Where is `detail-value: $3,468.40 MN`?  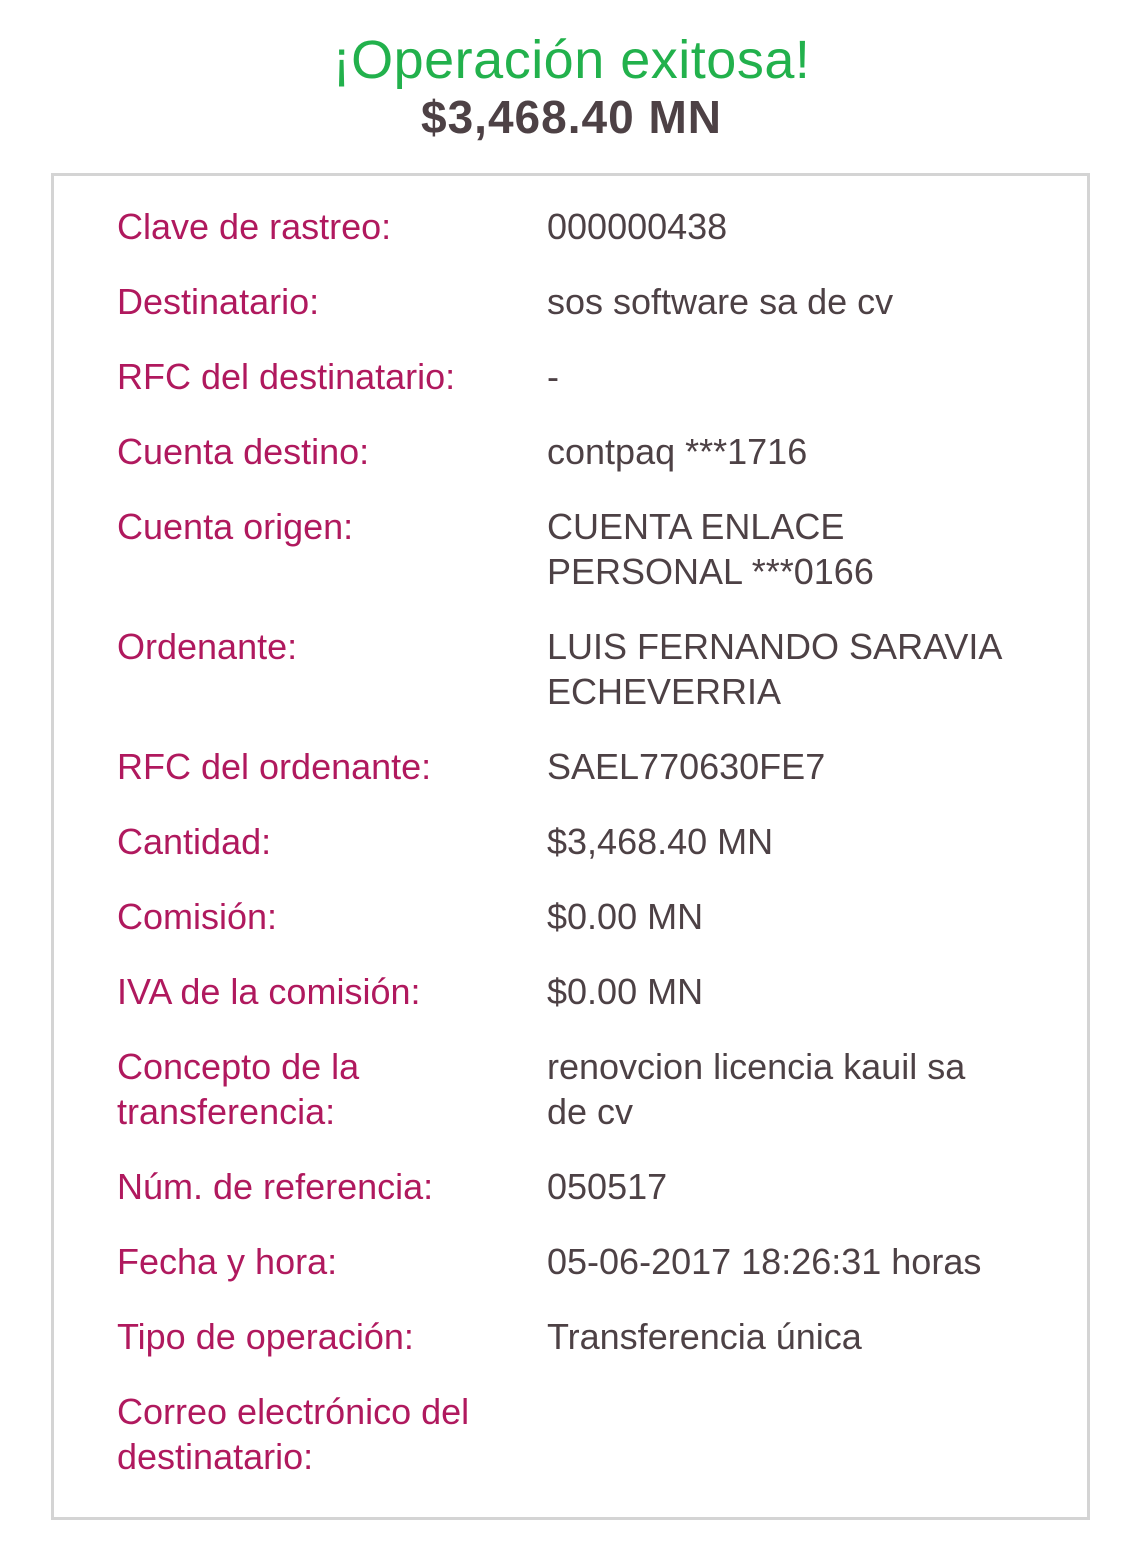 detail-value: $3,468.40 MN is located at coordinates (660, 841).